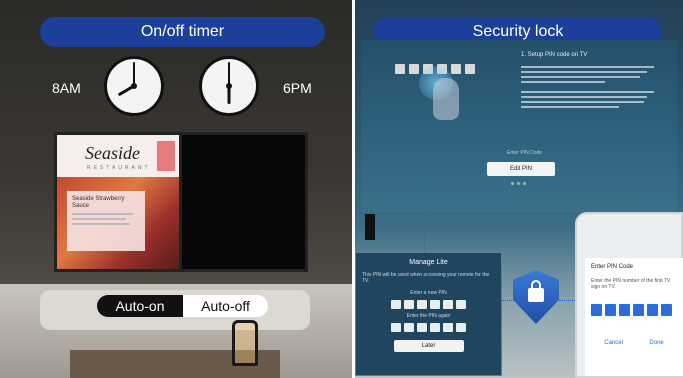  Describe the element at coordinates (166, 156) in the screenshot. I see `menu-tab` at that location.